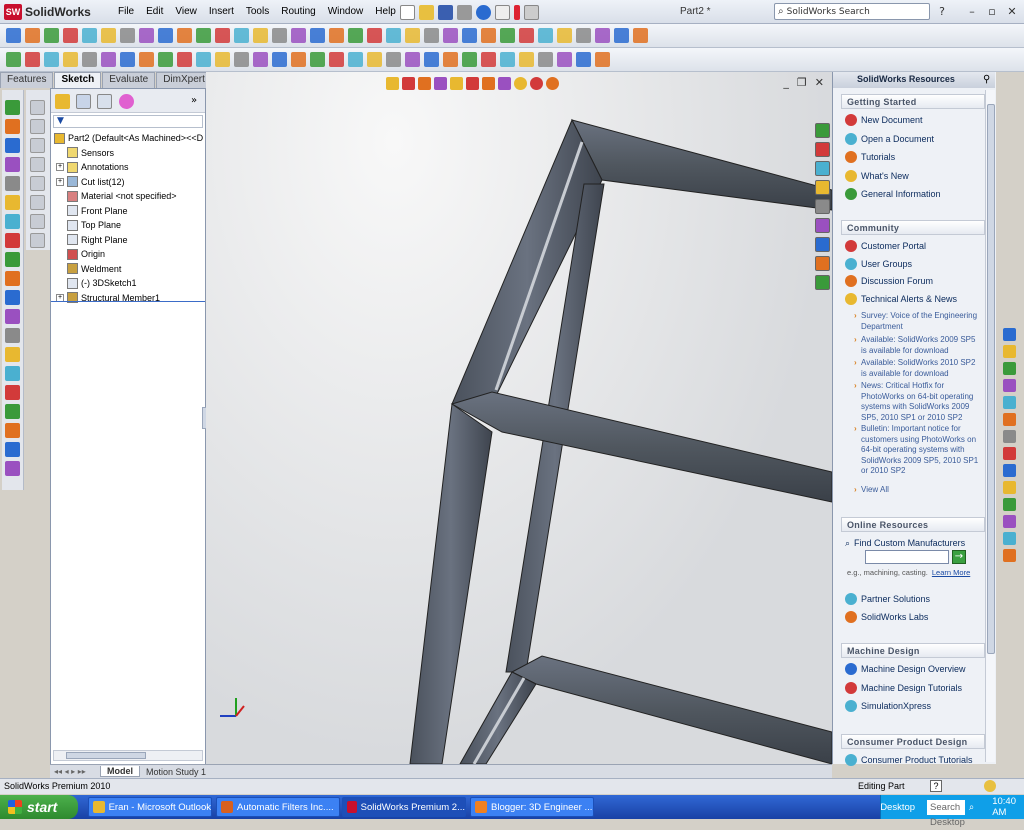  What do you see at coordinates (504, 83) in the screenshot?
I see `edit-appearance-icon` at bounding box center [504, 83].